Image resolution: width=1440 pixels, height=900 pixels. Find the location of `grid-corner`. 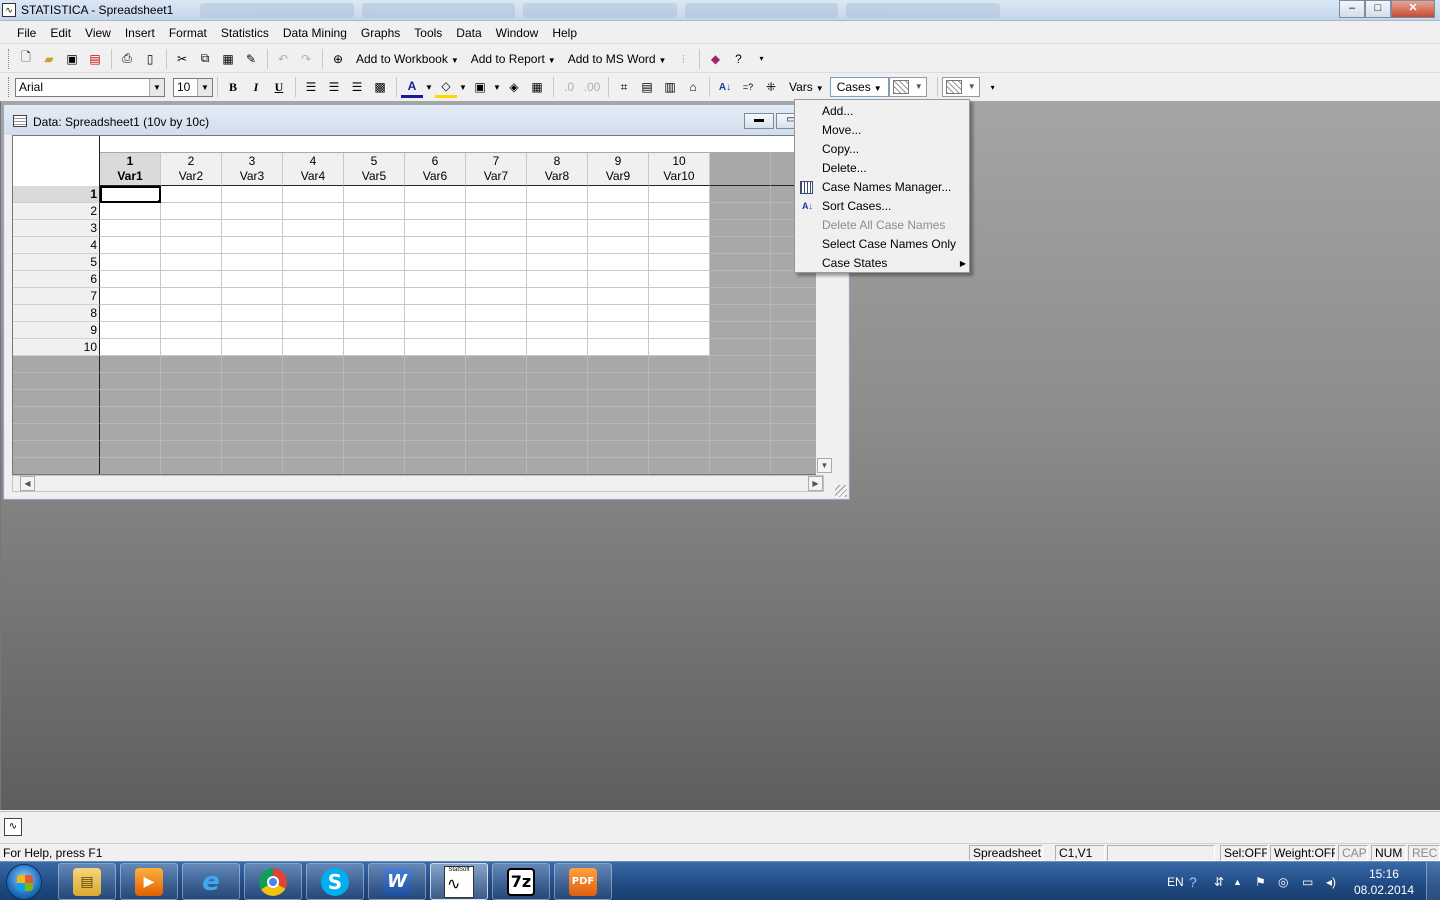

grid-corner is located at coordinates (56, 161).